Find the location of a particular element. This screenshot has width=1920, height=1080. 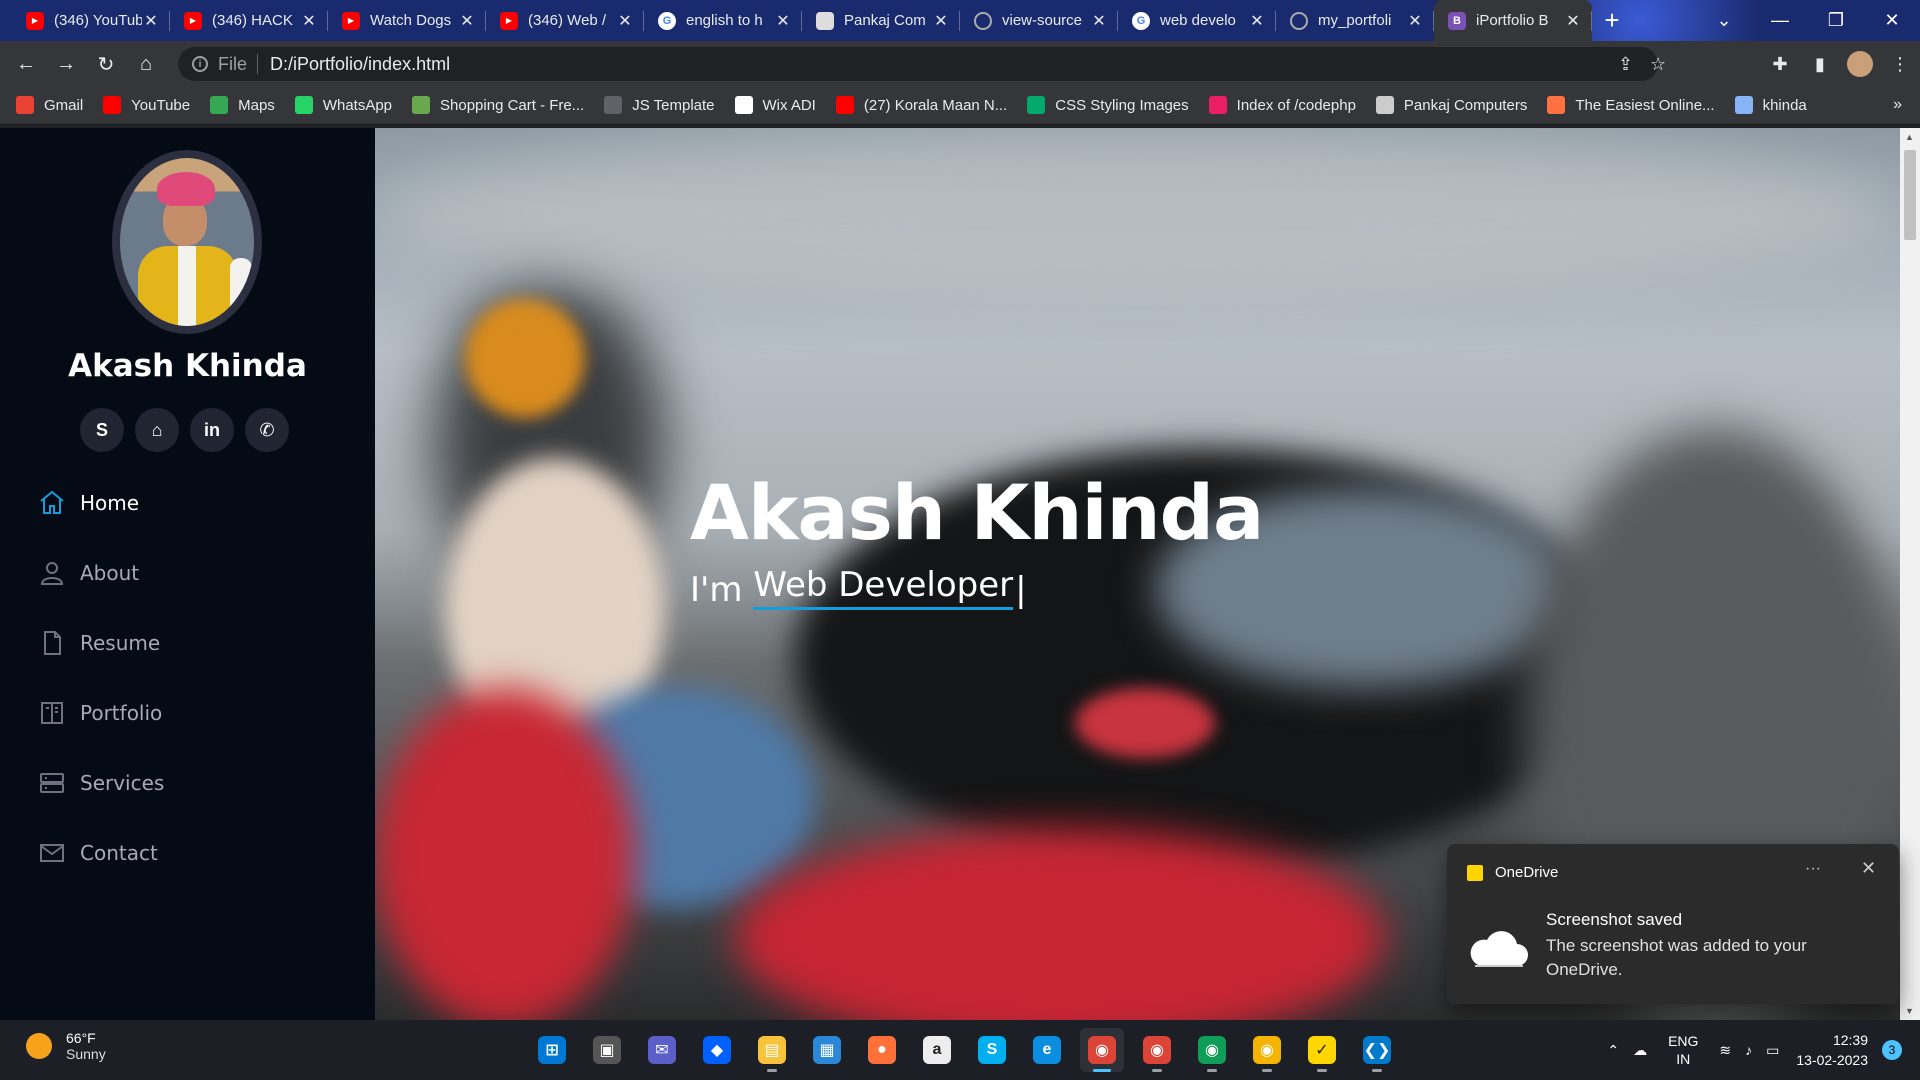

reload-button: ↻ is located at coordinates (106, 64).